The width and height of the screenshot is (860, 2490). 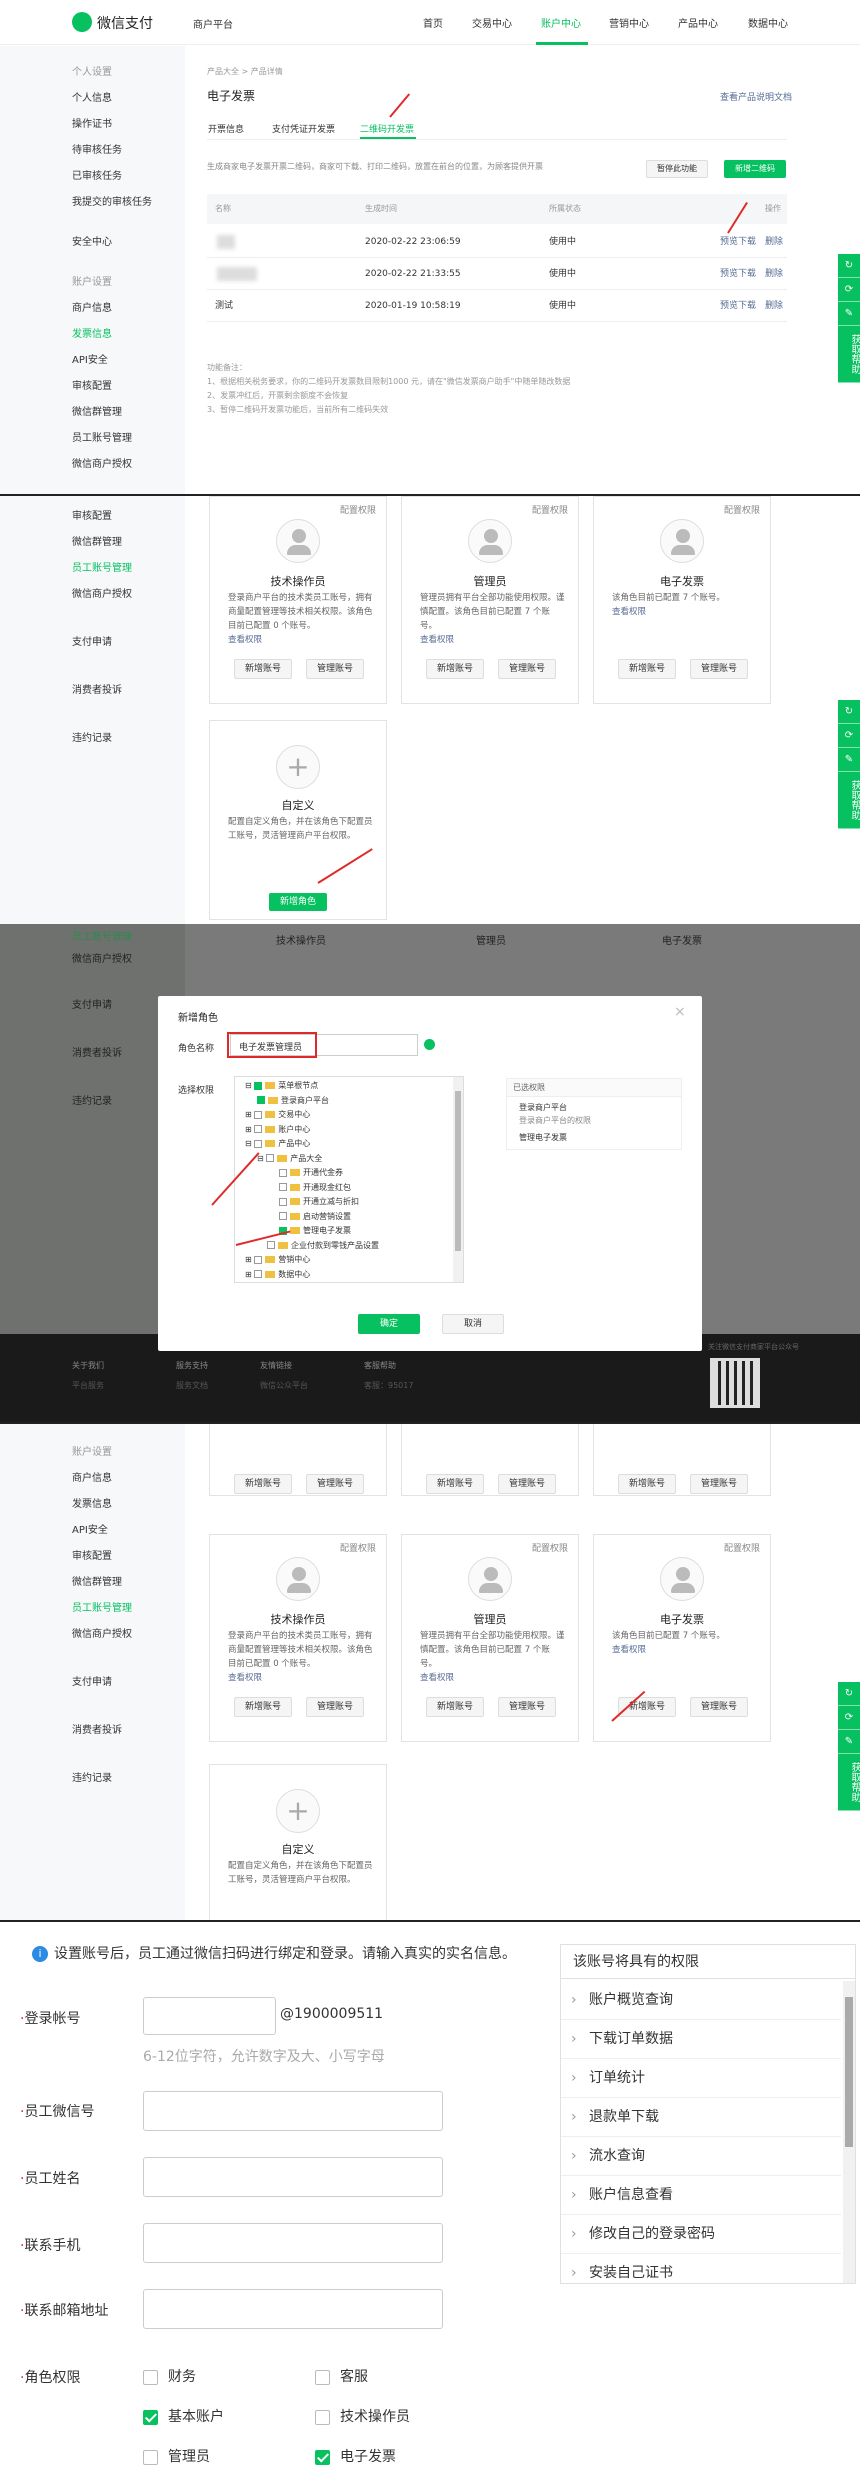 What do you see at coordinates (293, 2309) in the screenshot?
I see `email-input` at bounding box center [293, 2309].